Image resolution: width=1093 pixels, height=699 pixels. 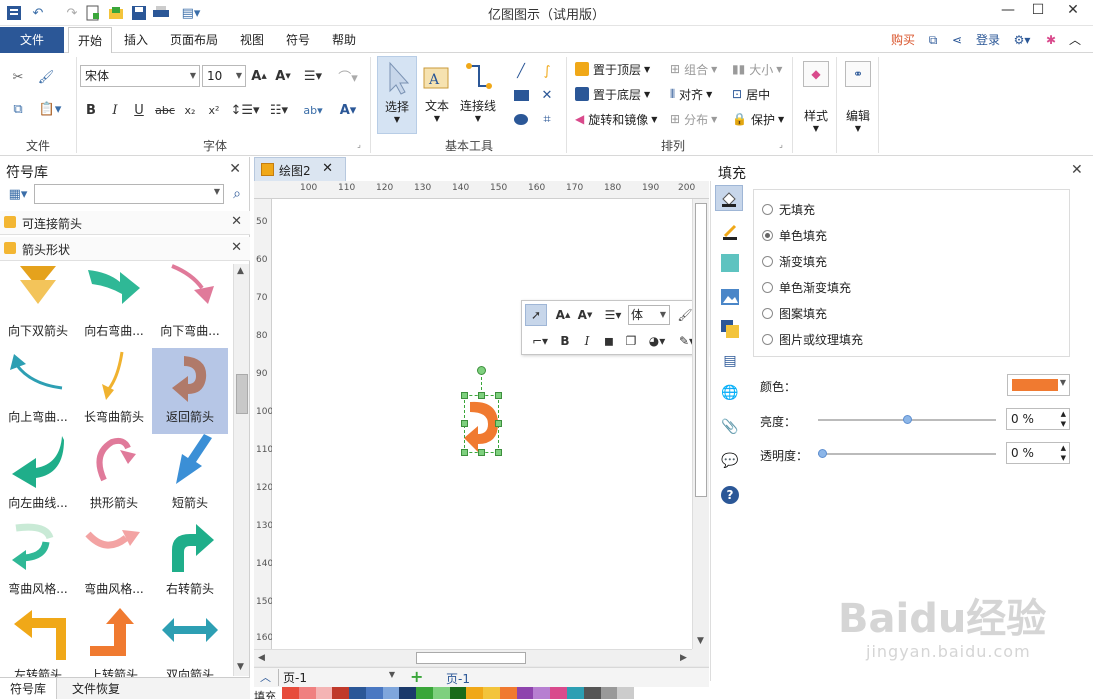 What do you see at coordinates (190, 563) in the screenshot?
I see `shape-item: 右转箭头` at bounding box center [190, 563].